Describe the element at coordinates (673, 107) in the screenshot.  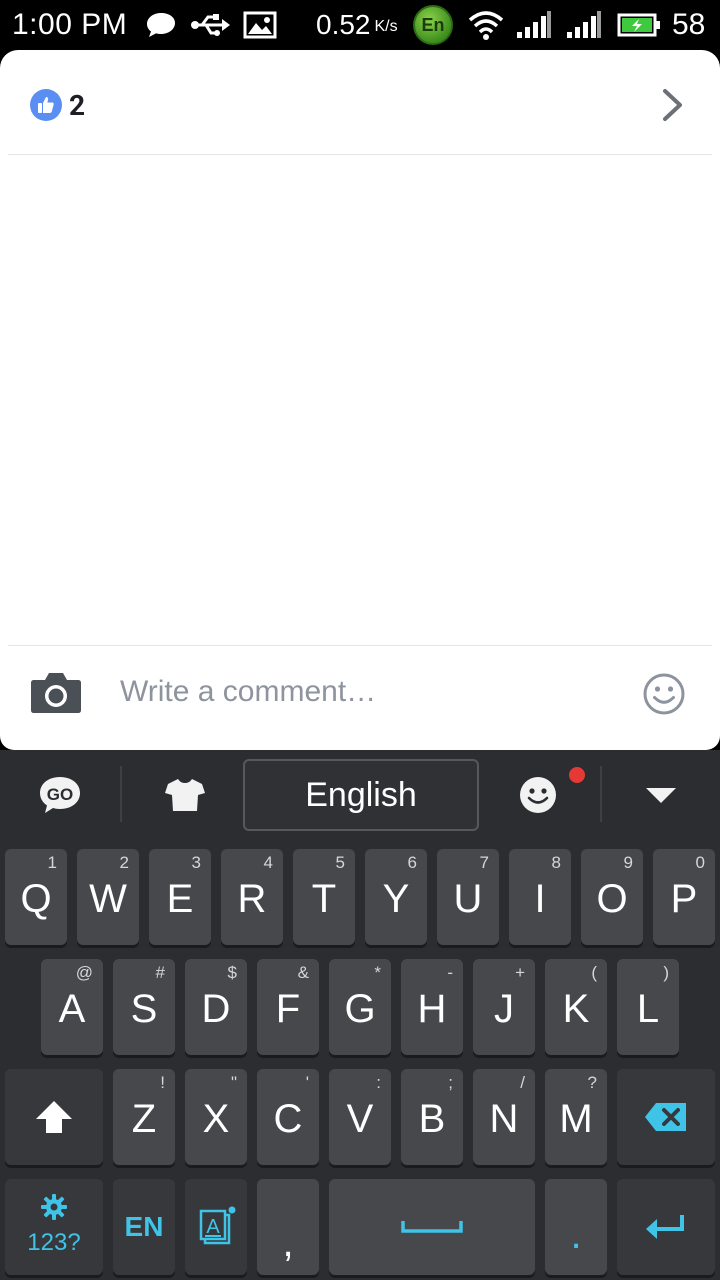
I see `chevron-right-icon` at that location.